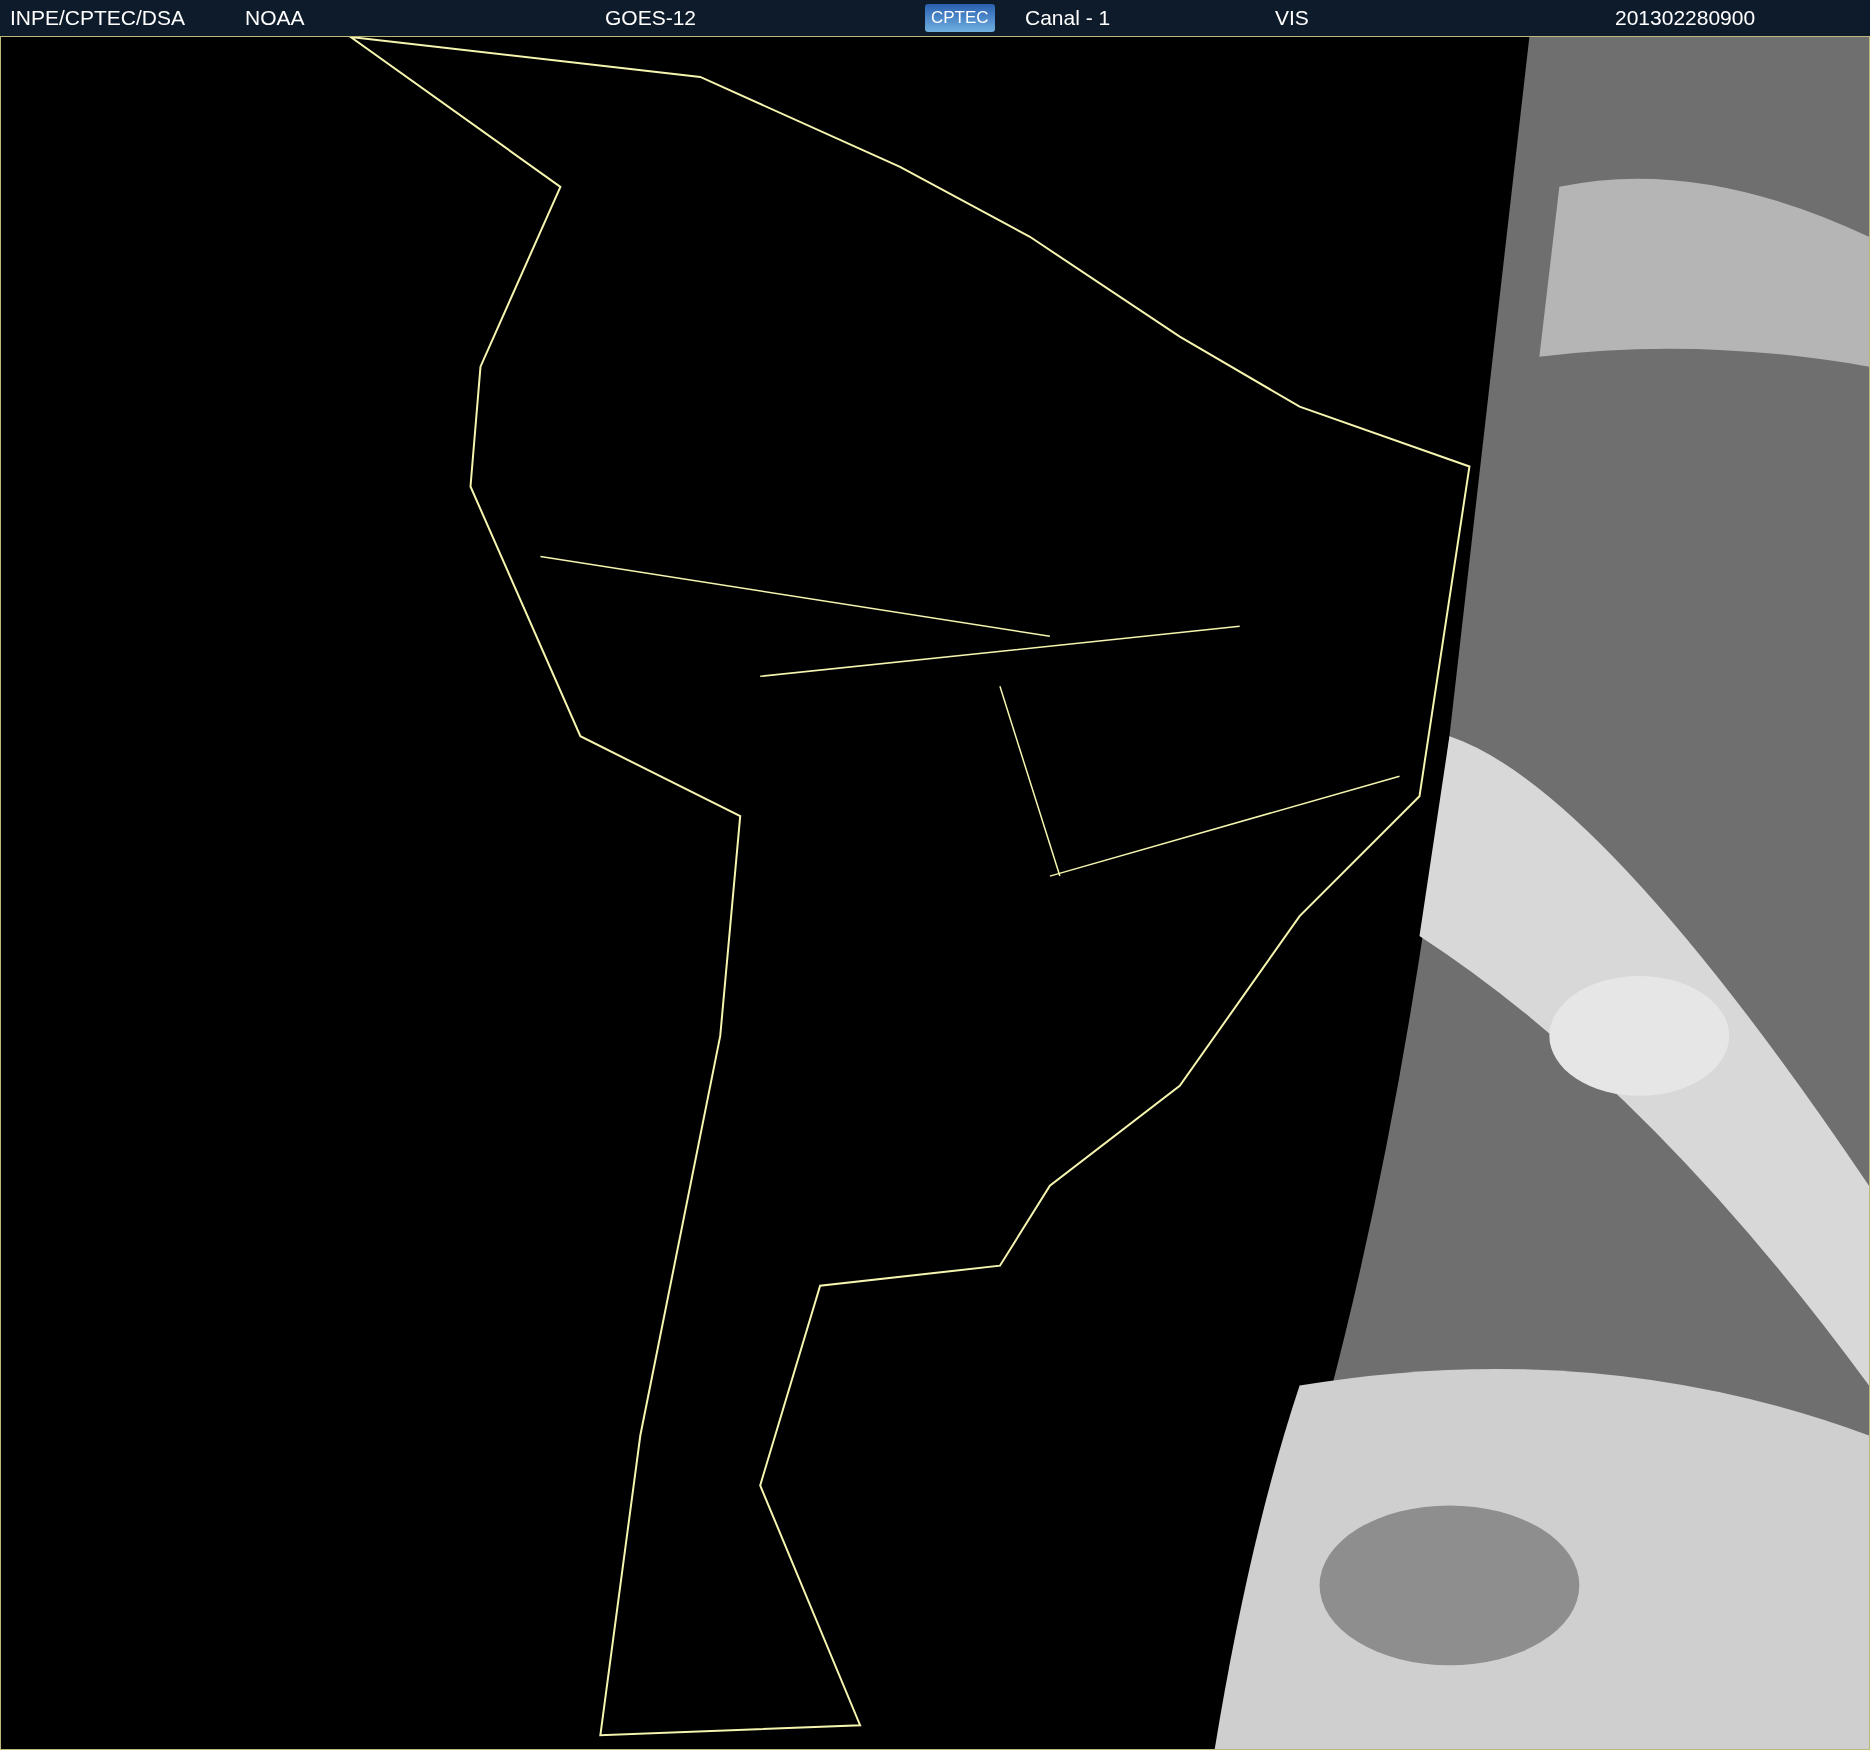  I want to click on band-label: VIS, so click(1292, 17).